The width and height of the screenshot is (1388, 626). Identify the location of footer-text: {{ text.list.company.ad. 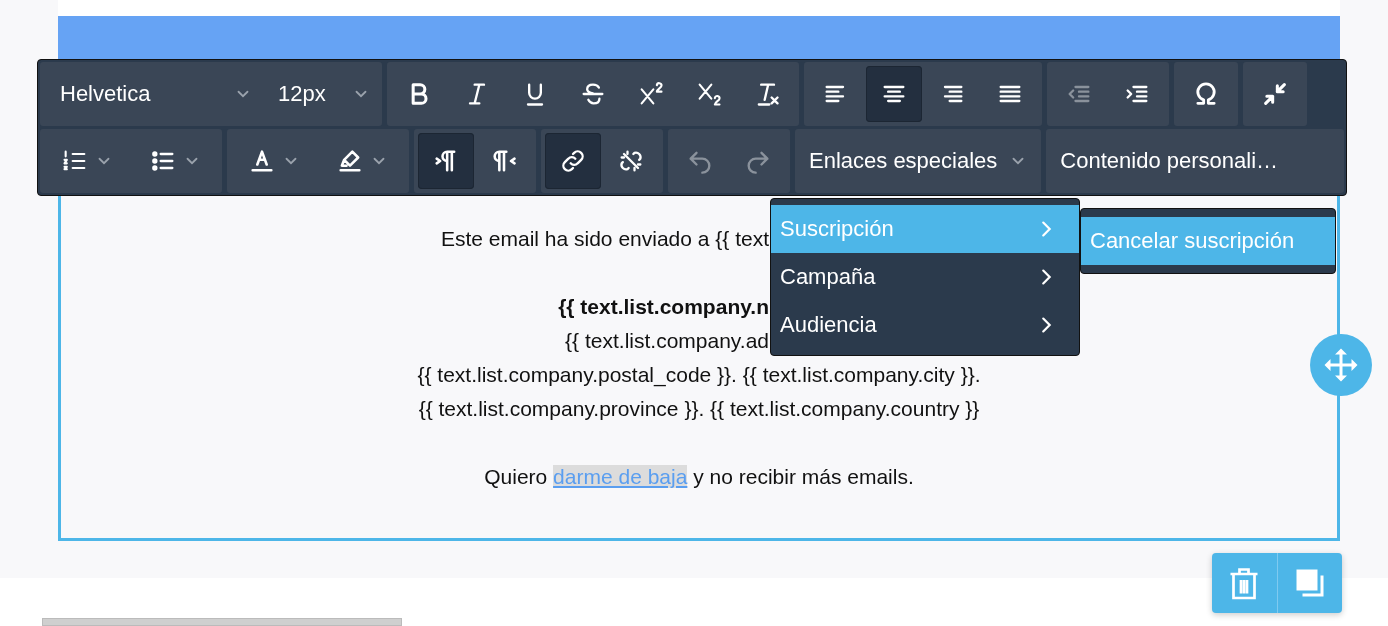
(667, 341).